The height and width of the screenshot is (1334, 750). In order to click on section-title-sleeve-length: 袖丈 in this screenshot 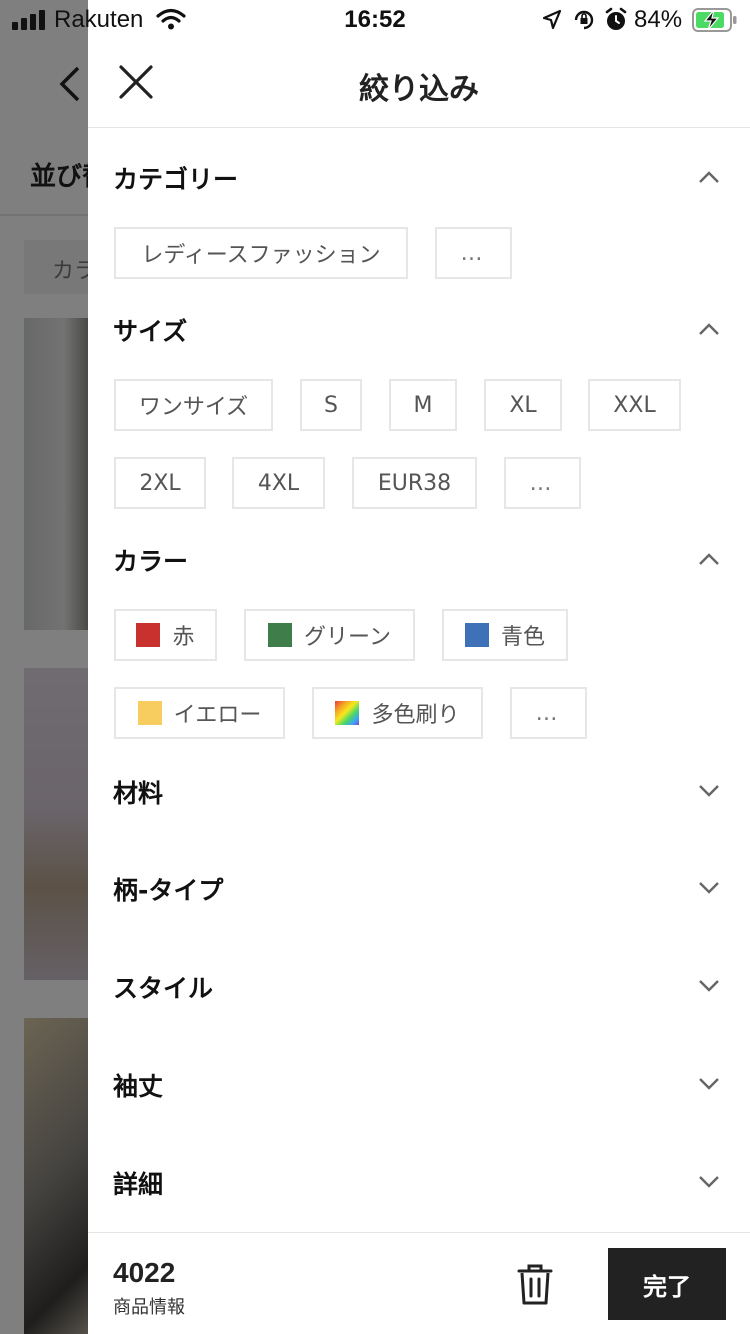, I will do `click(138, 1085)`.